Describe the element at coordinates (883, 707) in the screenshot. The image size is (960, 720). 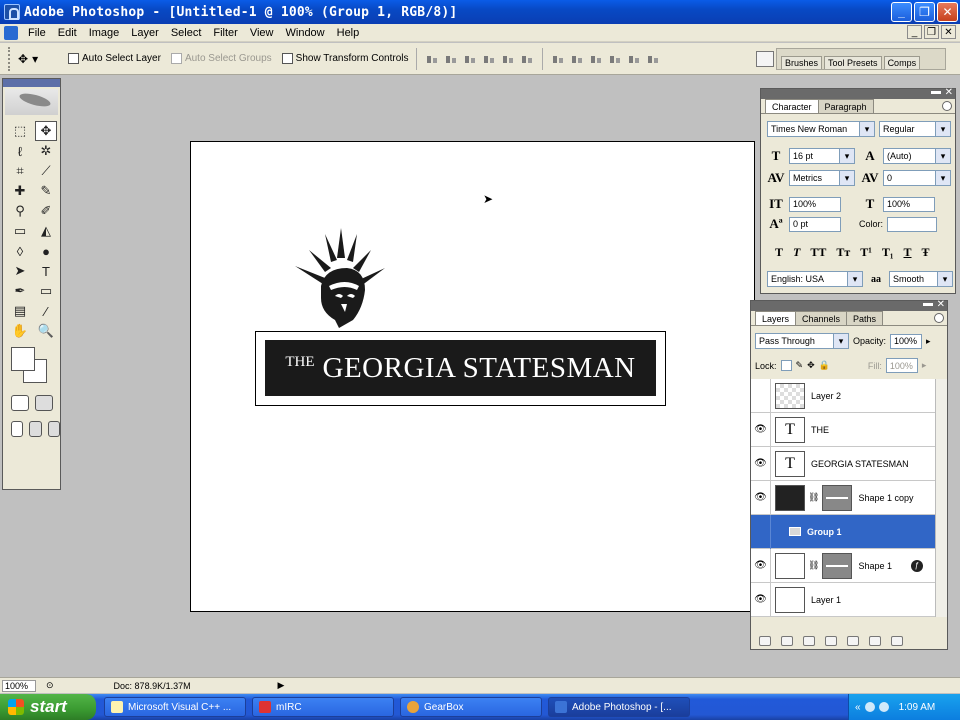
I see `volume-icon` at that location.